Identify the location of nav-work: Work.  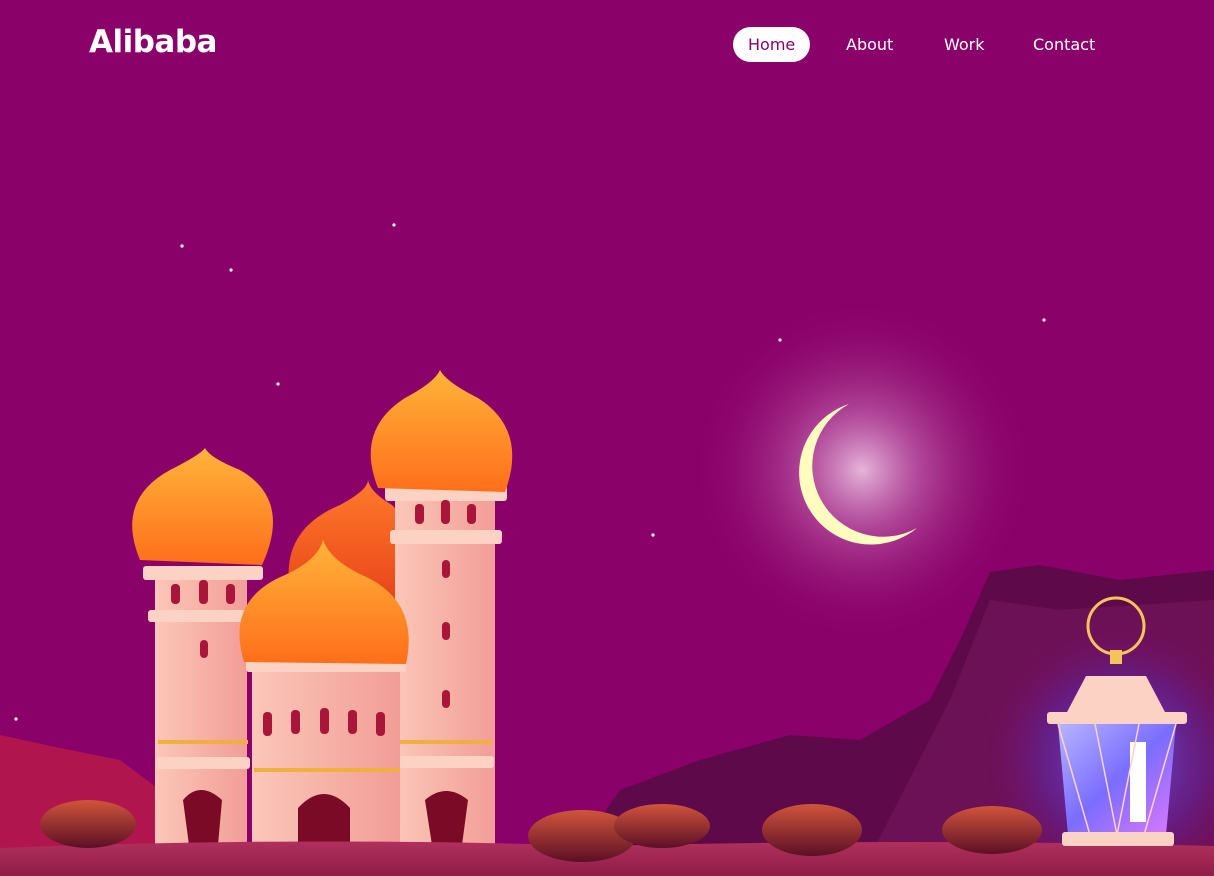
(964, 44).